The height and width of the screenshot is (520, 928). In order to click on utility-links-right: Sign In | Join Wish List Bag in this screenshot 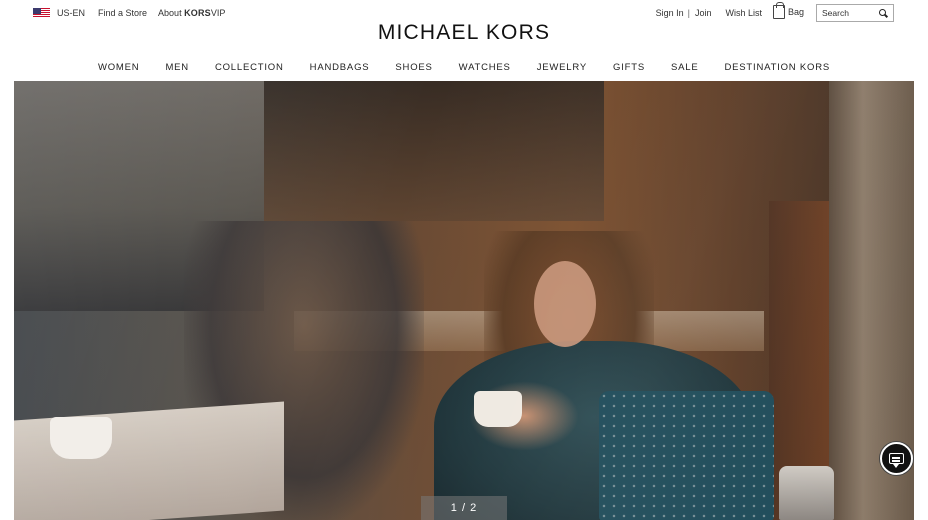, I will do `click(775, 11)`.